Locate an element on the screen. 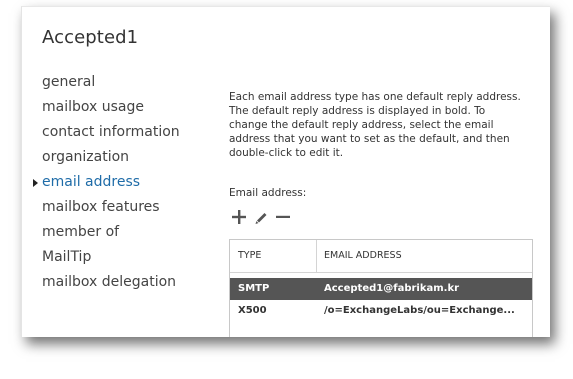  table-header: TYPE EMAIL ADDRESS is located at coordinates (381, 256).